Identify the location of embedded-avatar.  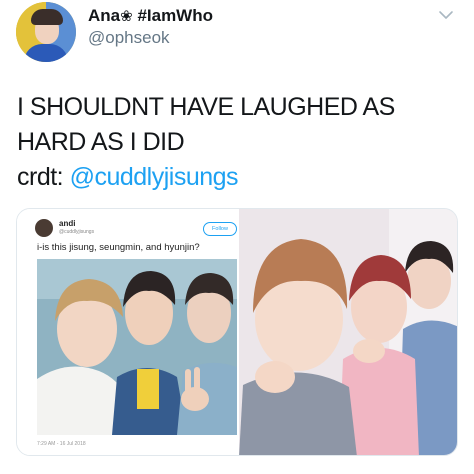
(44, 228).